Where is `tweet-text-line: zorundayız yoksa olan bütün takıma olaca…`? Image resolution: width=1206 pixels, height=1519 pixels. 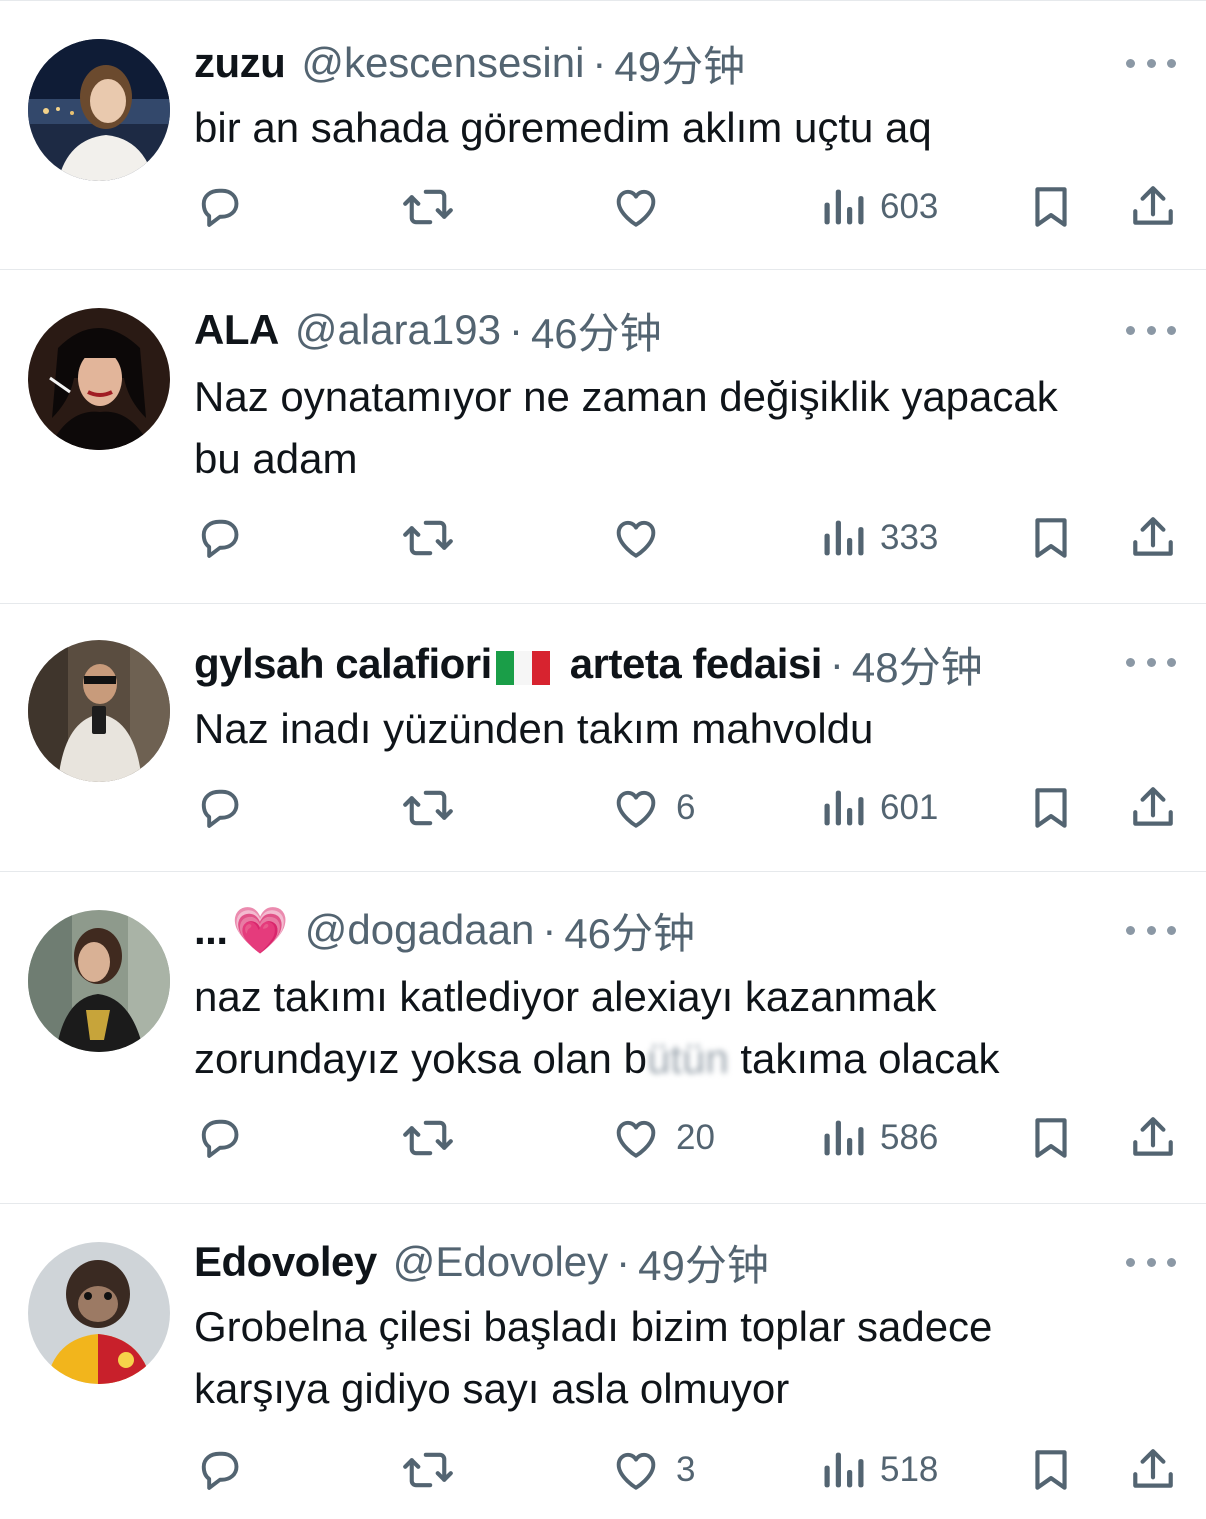 tweet-text-line: zorundayız yoksa olan bütün takıma olaca… is located at coordinates (687, 1059).